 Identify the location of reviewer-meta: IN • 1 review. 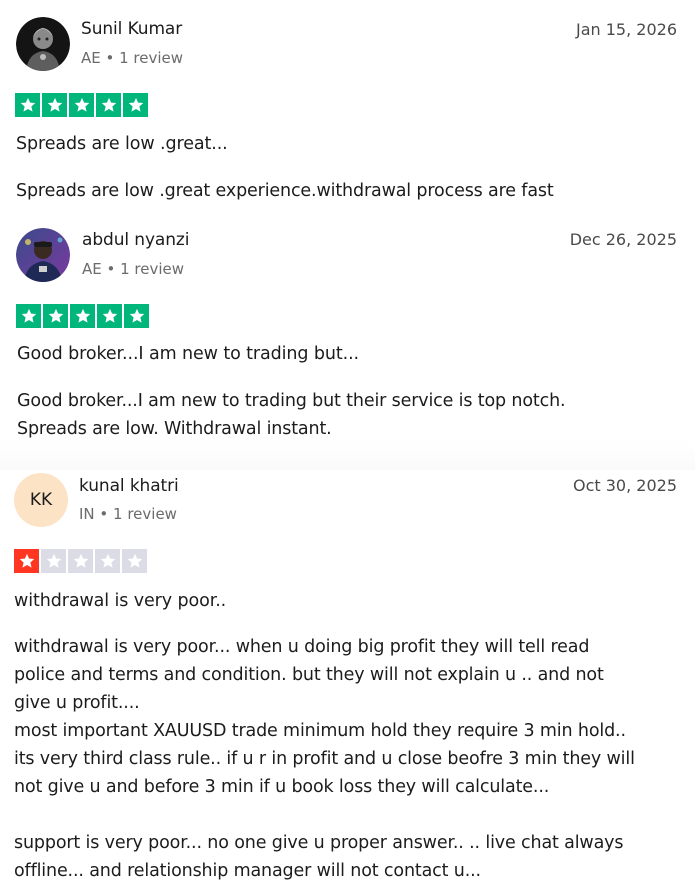
(128, 514).